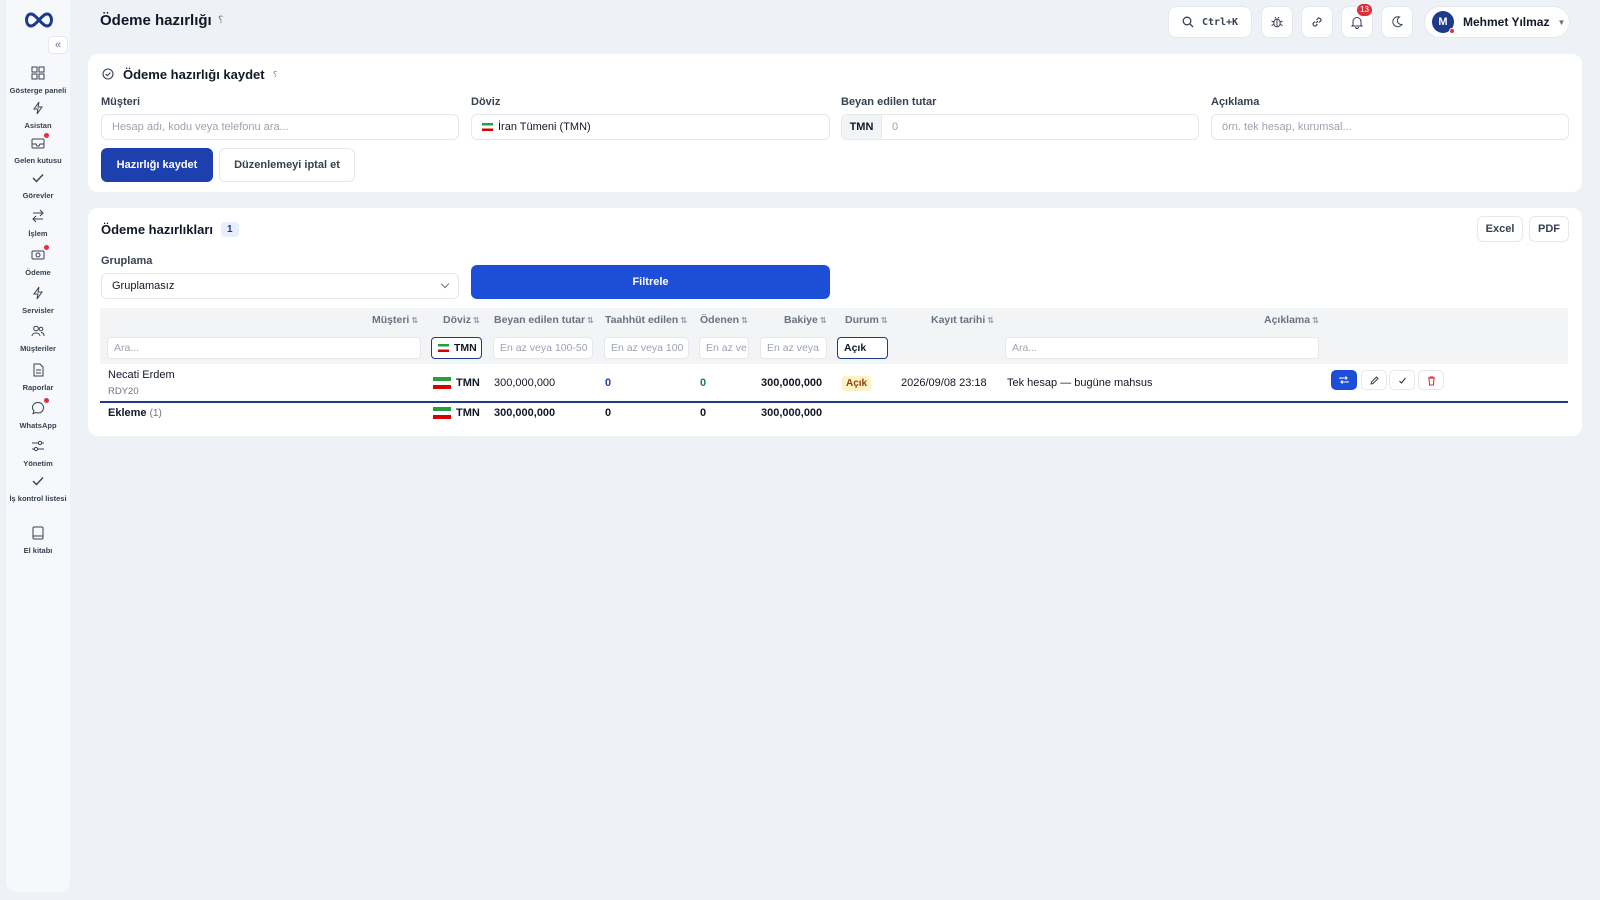 Image resolution: width=1600 pixels, height=900 pixels. What do you see at coordinates (646, 348) in the screenshot?
I see `committed-filter-input: En az veya 100` at bounding box center [646, 348].